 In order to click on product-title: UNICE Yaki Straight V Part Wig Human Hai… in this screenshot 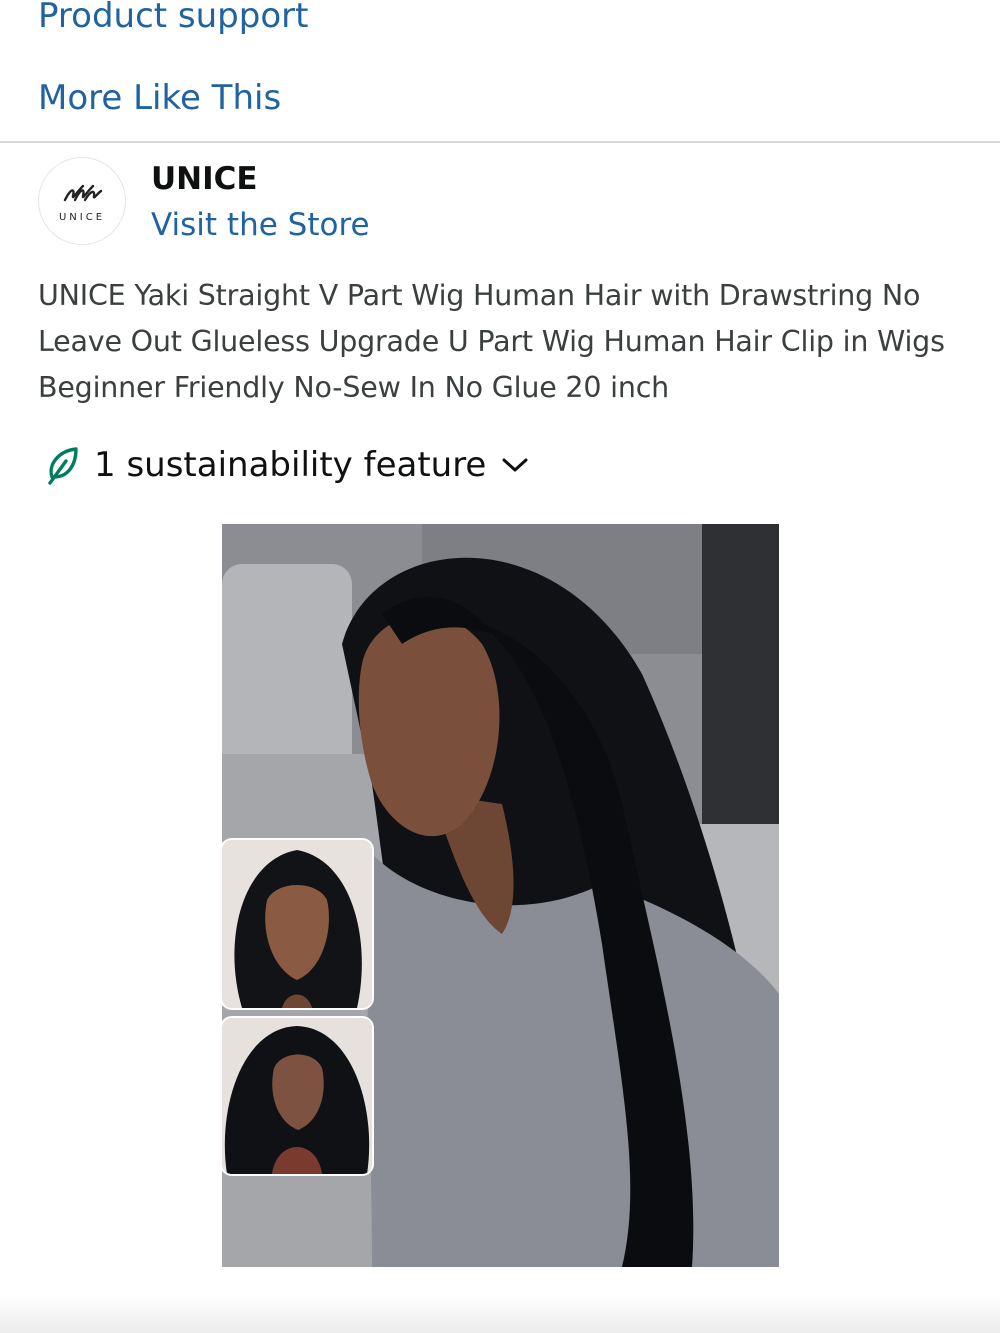, I will do `click(491, 341)`.